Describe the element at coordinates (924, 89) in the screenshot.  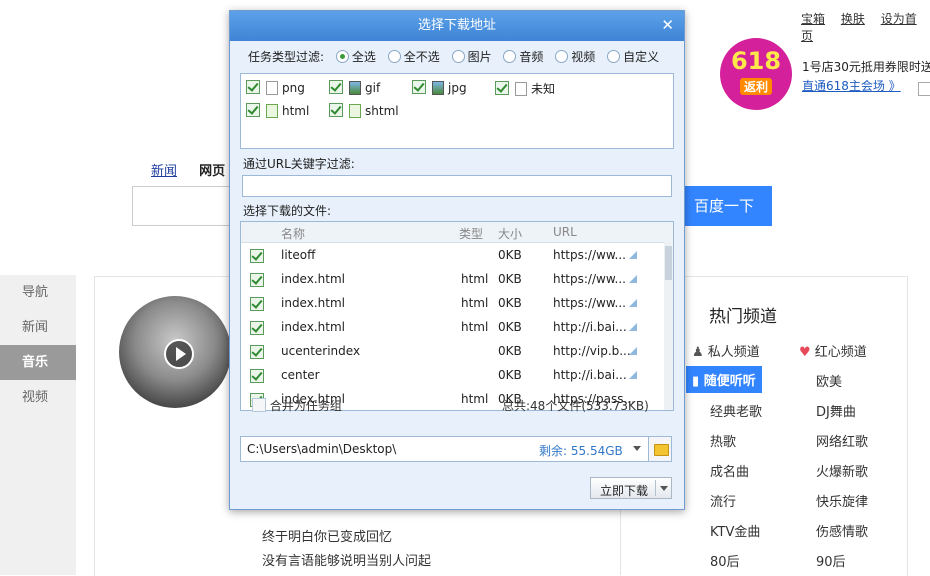
I see `ad-close-icon` at that location.